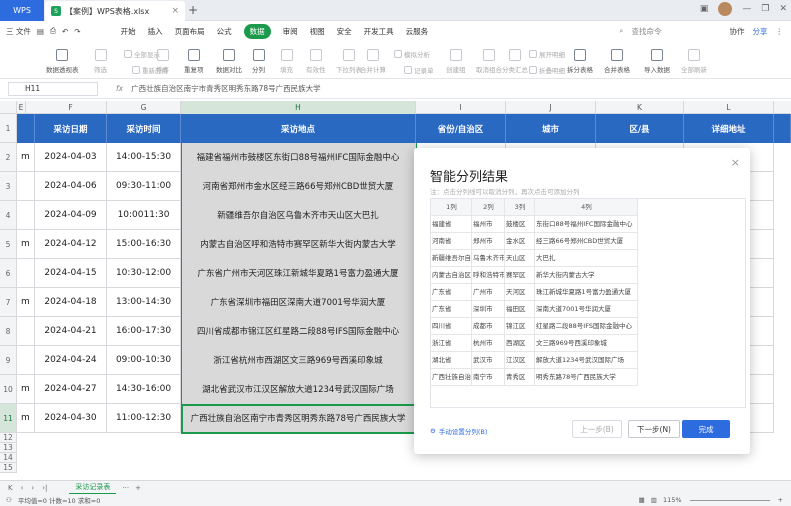  I want to click on select-all-corner, so click(8, 107).